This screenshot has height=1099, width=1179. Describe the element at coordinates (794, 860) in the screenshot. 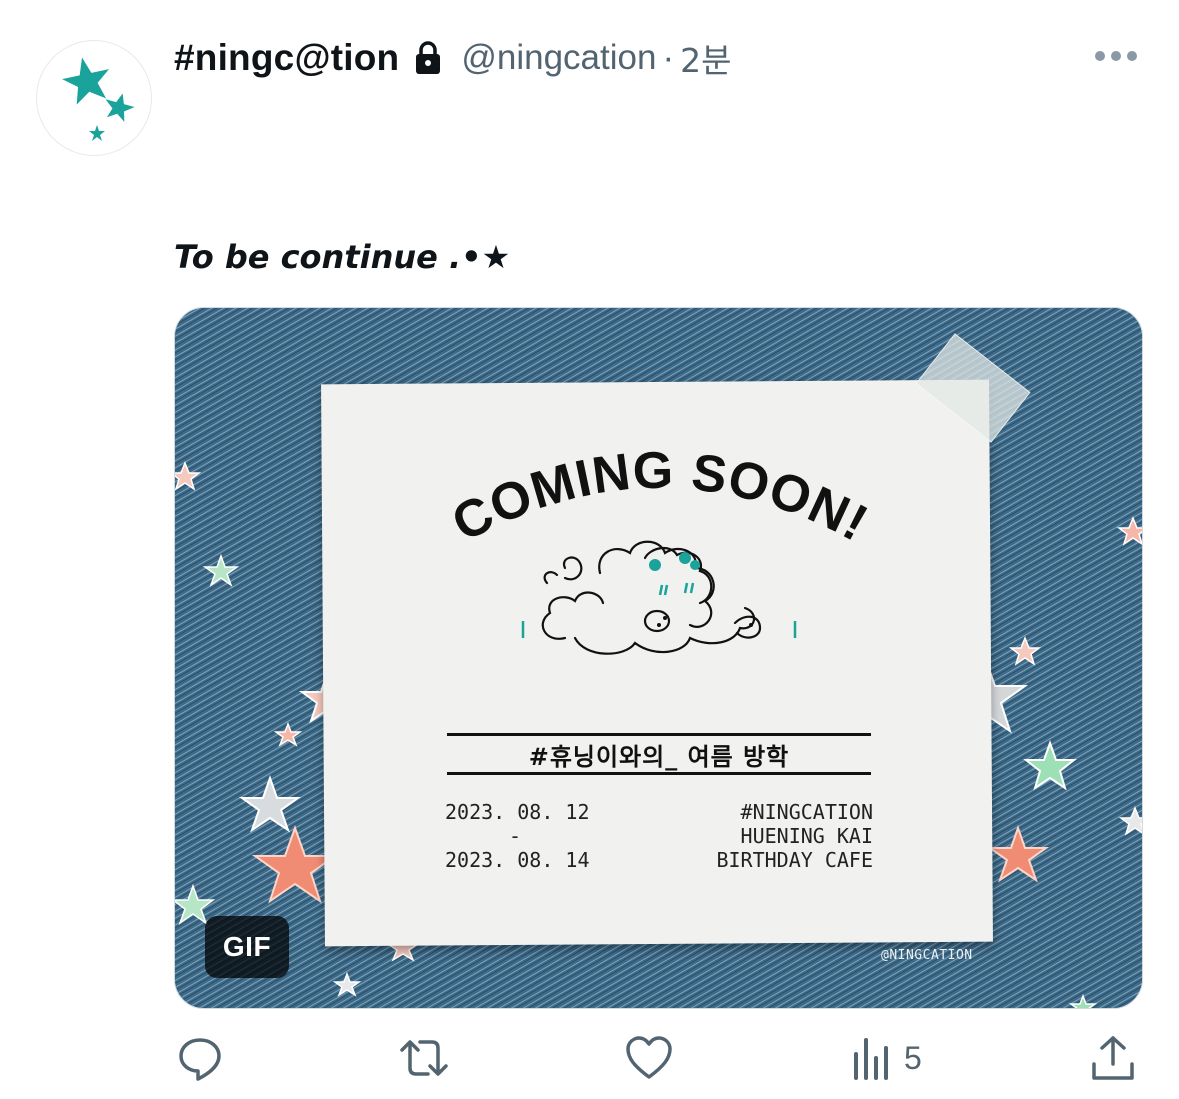

I see `event-line-3: BIRTHDAY CAFE` at that location.